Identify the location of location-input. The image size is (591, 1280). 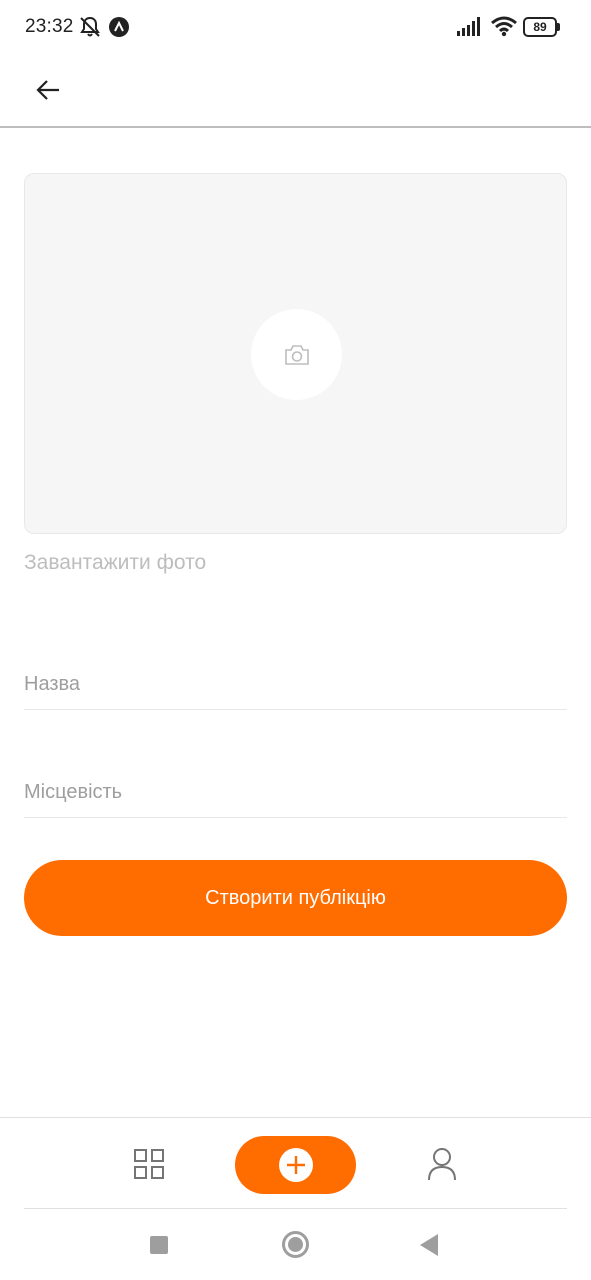
(295, 793).